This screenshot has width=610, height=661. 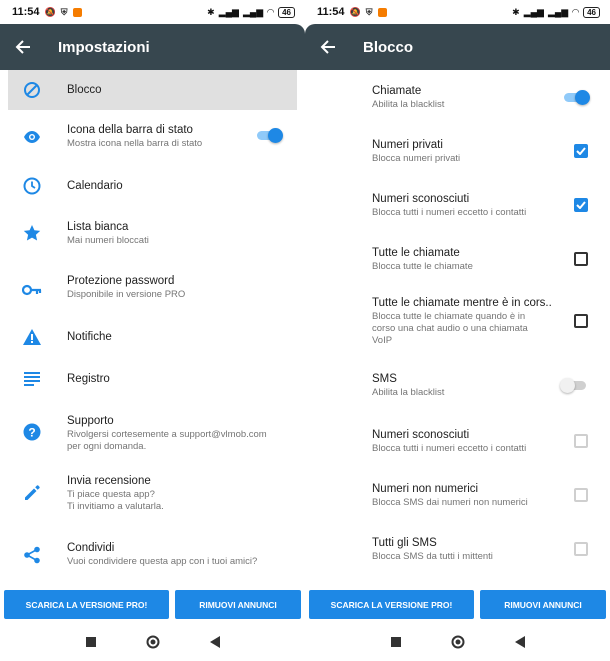 What do you see at coordinates (404, 542) in the screenshot?
I see `pref-title: Tutti gli SMS` at bounding box center [404, 542].